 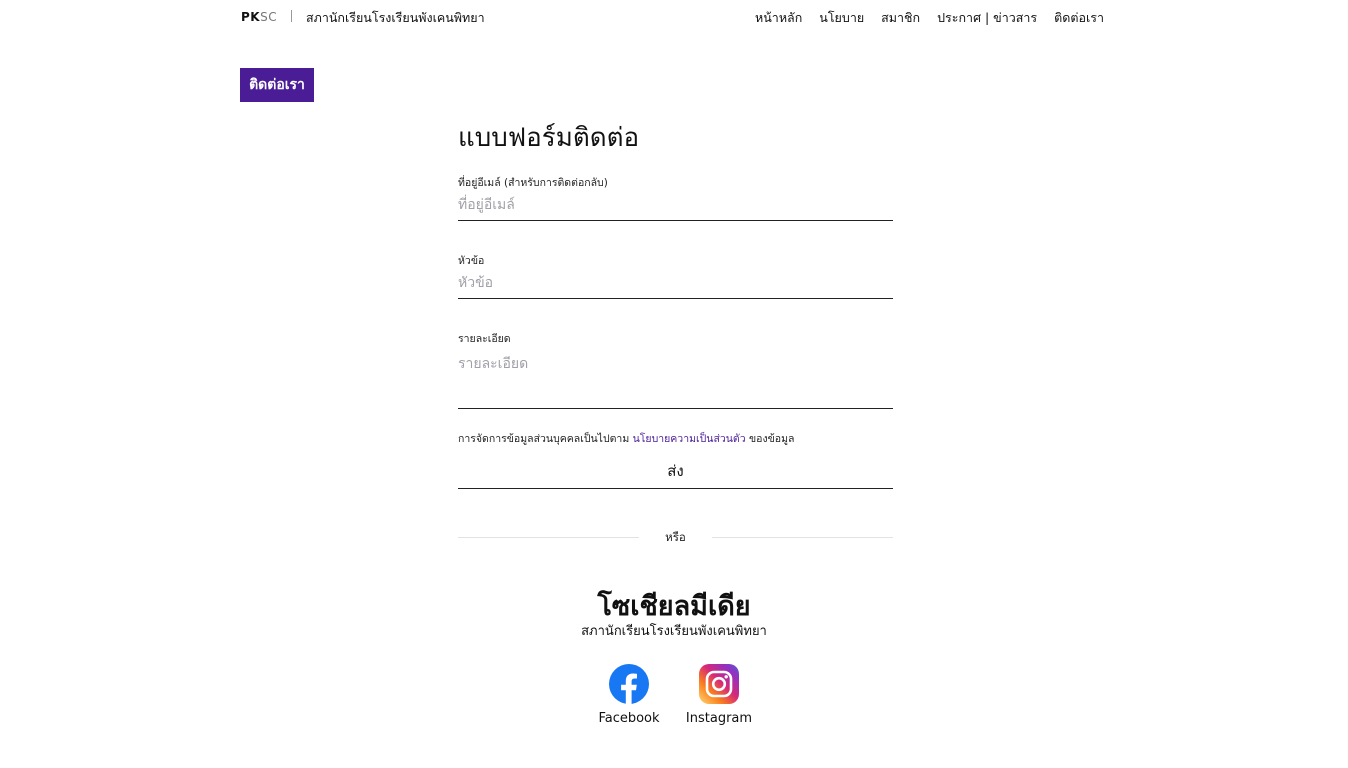 I want to click on contact-tag: ติดต่อเรา, so click(x=277, y=85).